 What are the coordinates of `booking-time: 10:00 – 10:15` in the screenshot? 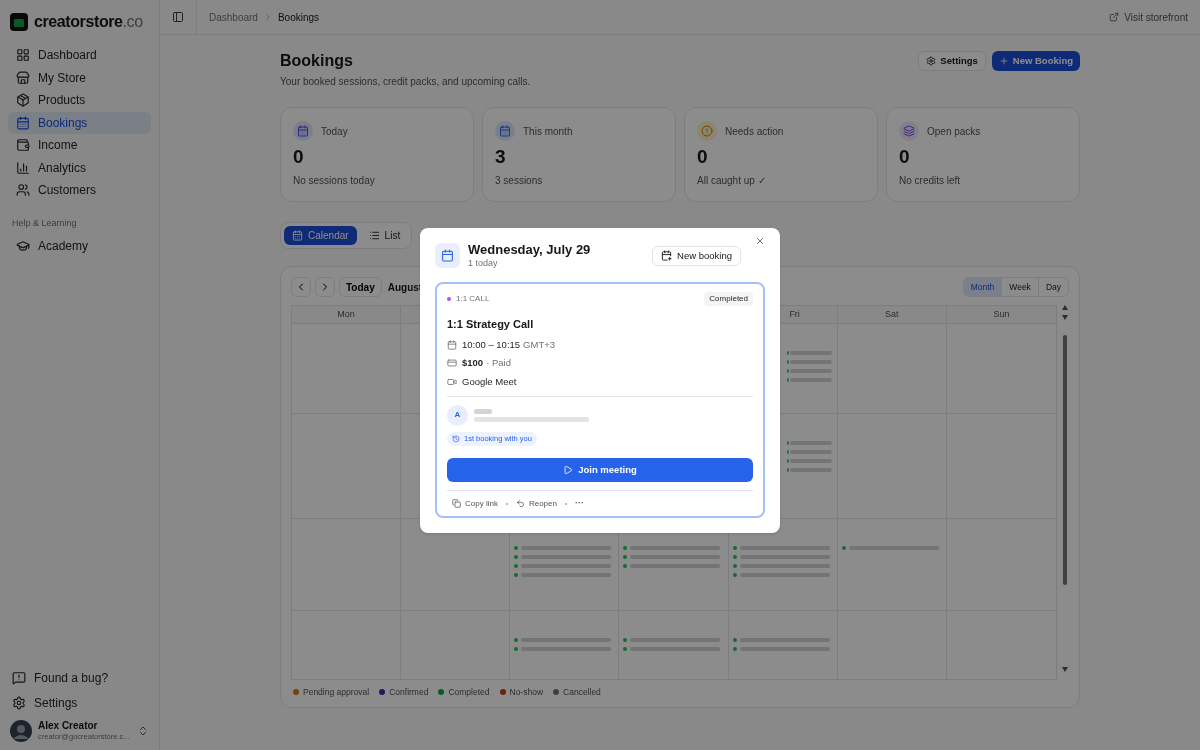 It's located at (491, 345).